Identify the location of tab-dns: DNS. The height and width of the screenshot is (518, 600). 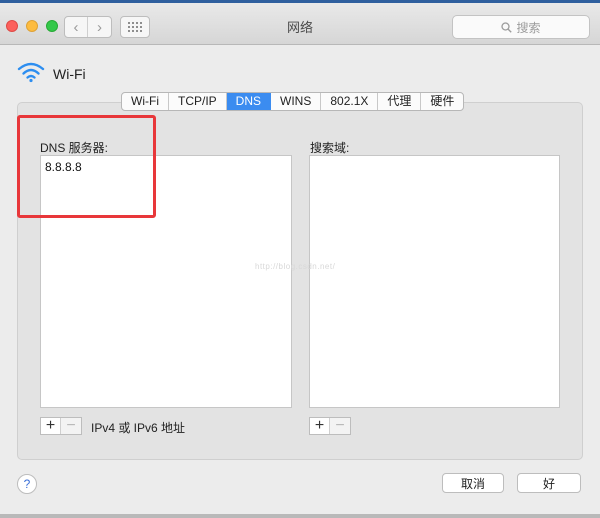
(248, 101).